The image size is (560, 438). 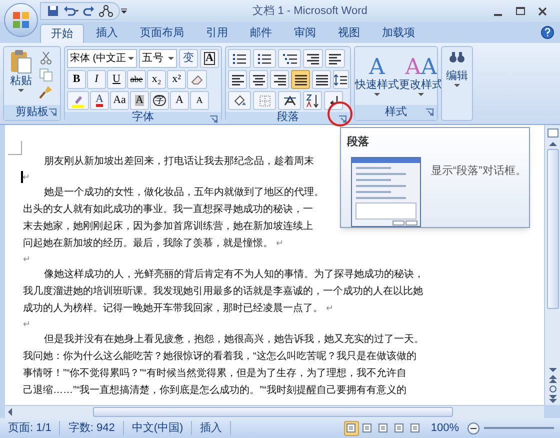 I want to click on save-icon, so click(x=53, y=11).